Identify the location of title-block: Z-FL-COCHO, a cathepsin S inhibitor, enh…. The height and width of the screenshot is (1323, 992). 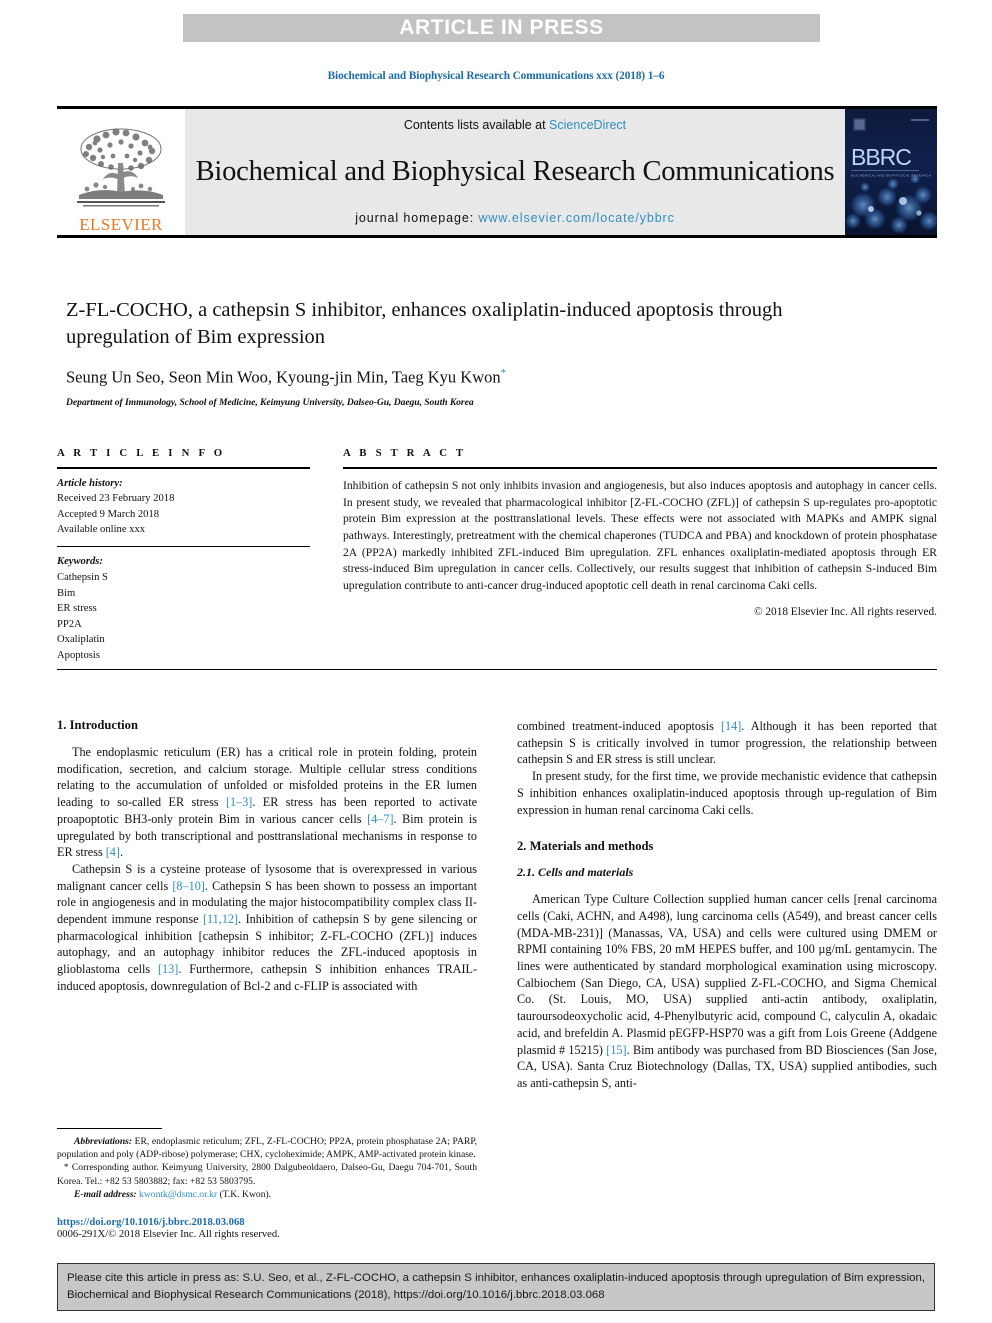
(466, 352).